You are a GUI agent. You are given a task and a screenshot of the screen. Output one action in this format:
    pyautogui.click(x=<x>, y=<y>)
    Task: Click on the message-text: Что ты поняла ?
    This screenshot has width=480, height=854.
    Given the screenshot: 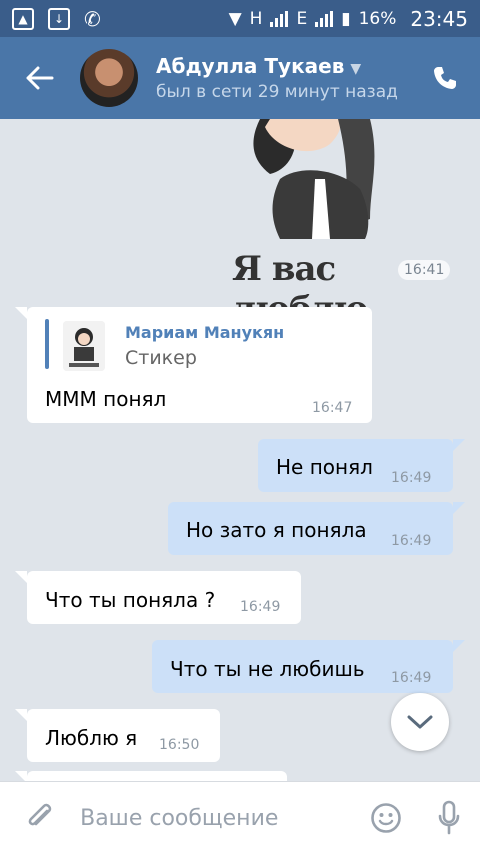 What is the action you would take?
    pyautogui.click(x=130, y=600)
    